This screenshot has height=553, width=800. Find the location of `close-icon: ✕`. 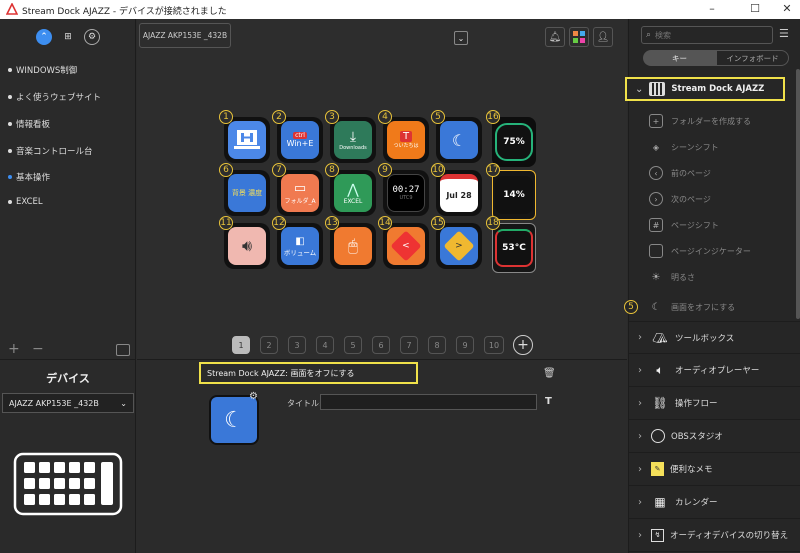

close-icon: ✕ is located at coordinates (787, 8).